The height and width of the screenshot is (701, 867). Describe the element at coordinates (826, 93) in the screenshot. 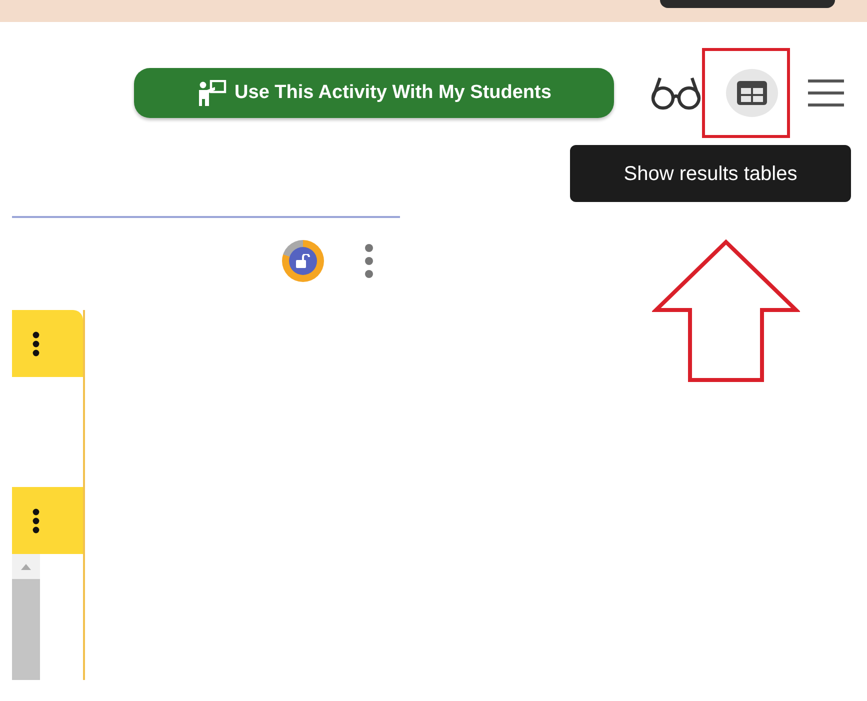

I see `menu-icon` at that location.